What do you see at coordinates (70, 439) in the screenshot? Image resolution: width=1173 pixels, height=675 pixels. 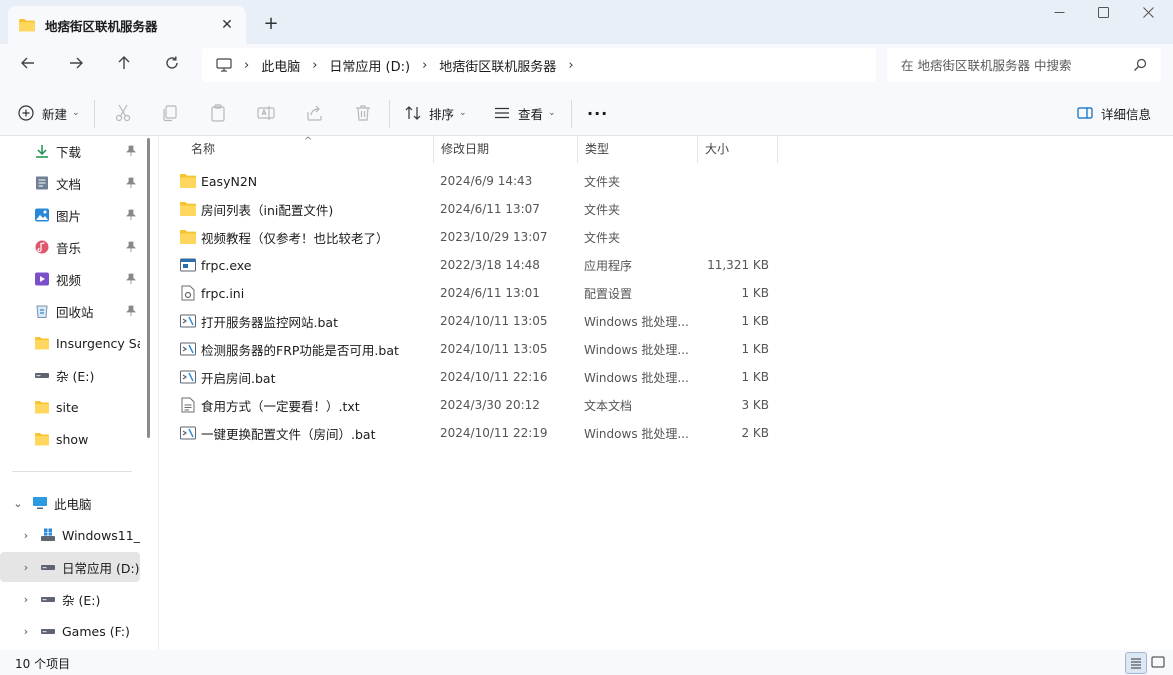 I see `sidebar-item-show: show` at bounding box center [70, 439].